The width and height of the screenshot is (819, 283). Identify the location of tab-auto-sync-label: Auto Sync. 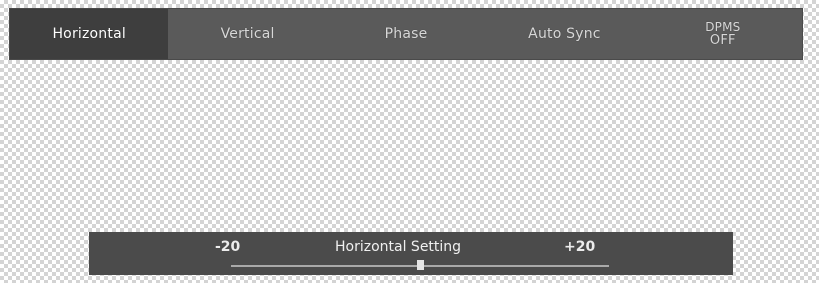
(564, 34).